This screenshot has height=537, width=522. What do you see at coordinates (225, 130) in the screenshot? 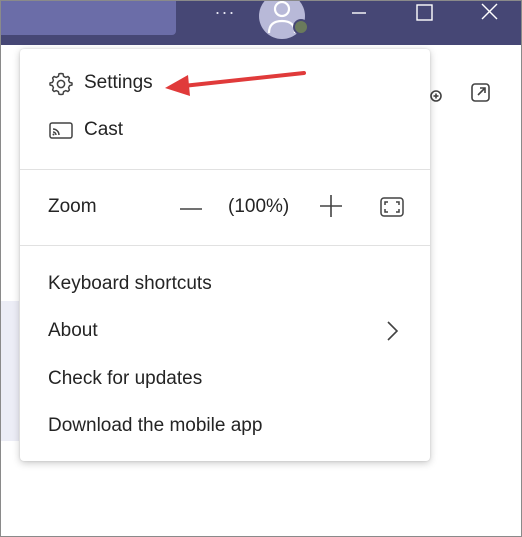
I see `menu-item-cast: Cast` at bounding box center [225, 130].